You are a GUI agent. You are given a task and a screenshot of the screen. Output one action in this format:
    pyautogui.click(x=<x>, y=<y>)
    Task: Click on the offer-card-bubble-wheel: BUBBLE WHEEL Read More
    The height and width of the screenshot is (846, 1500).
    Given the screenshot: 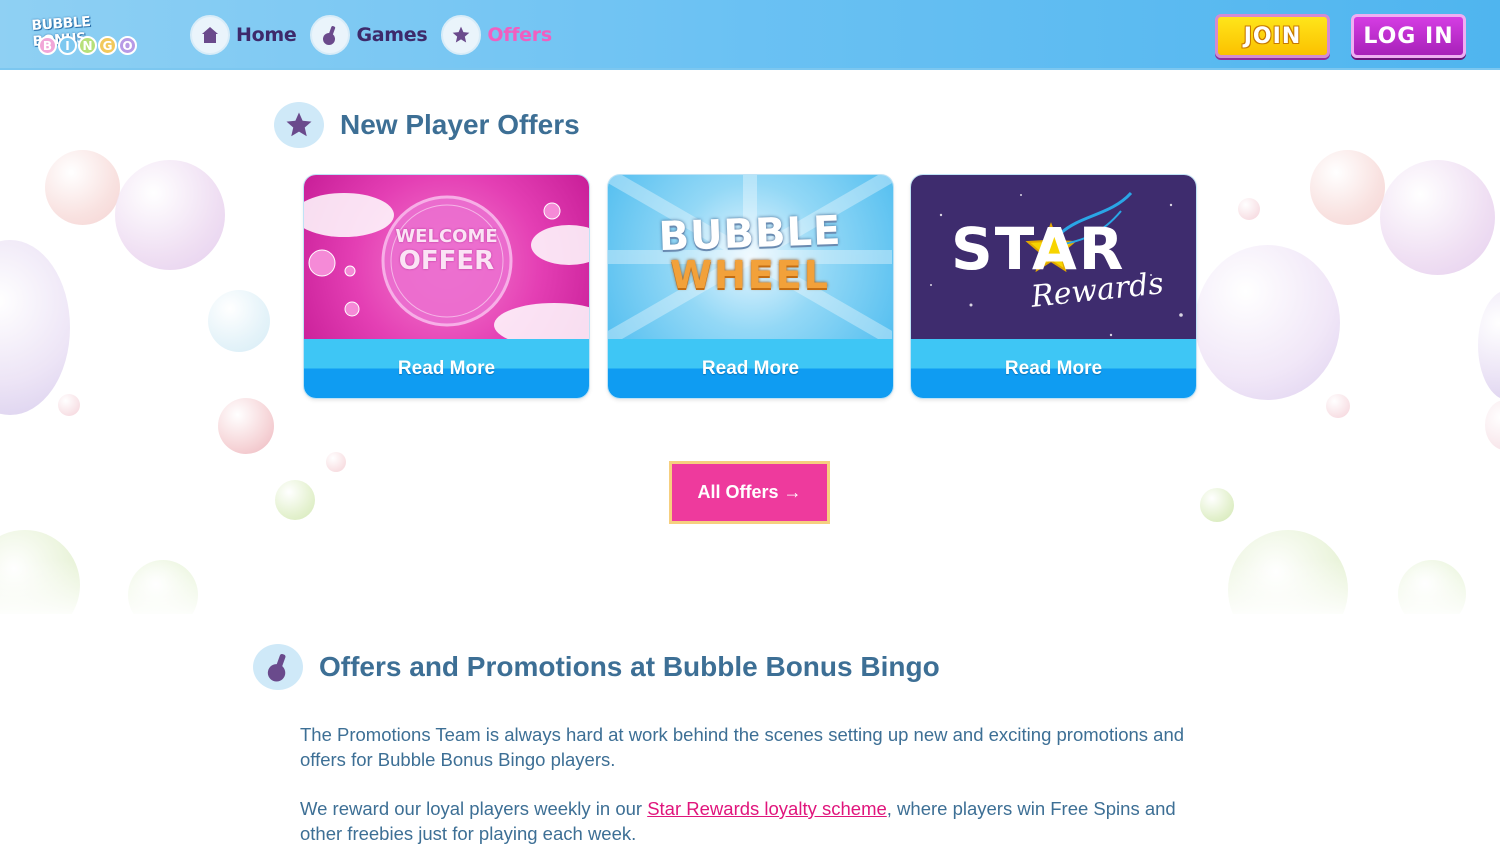 What is the action you would take?
    pyautogui.click(x=750, y=286)
    